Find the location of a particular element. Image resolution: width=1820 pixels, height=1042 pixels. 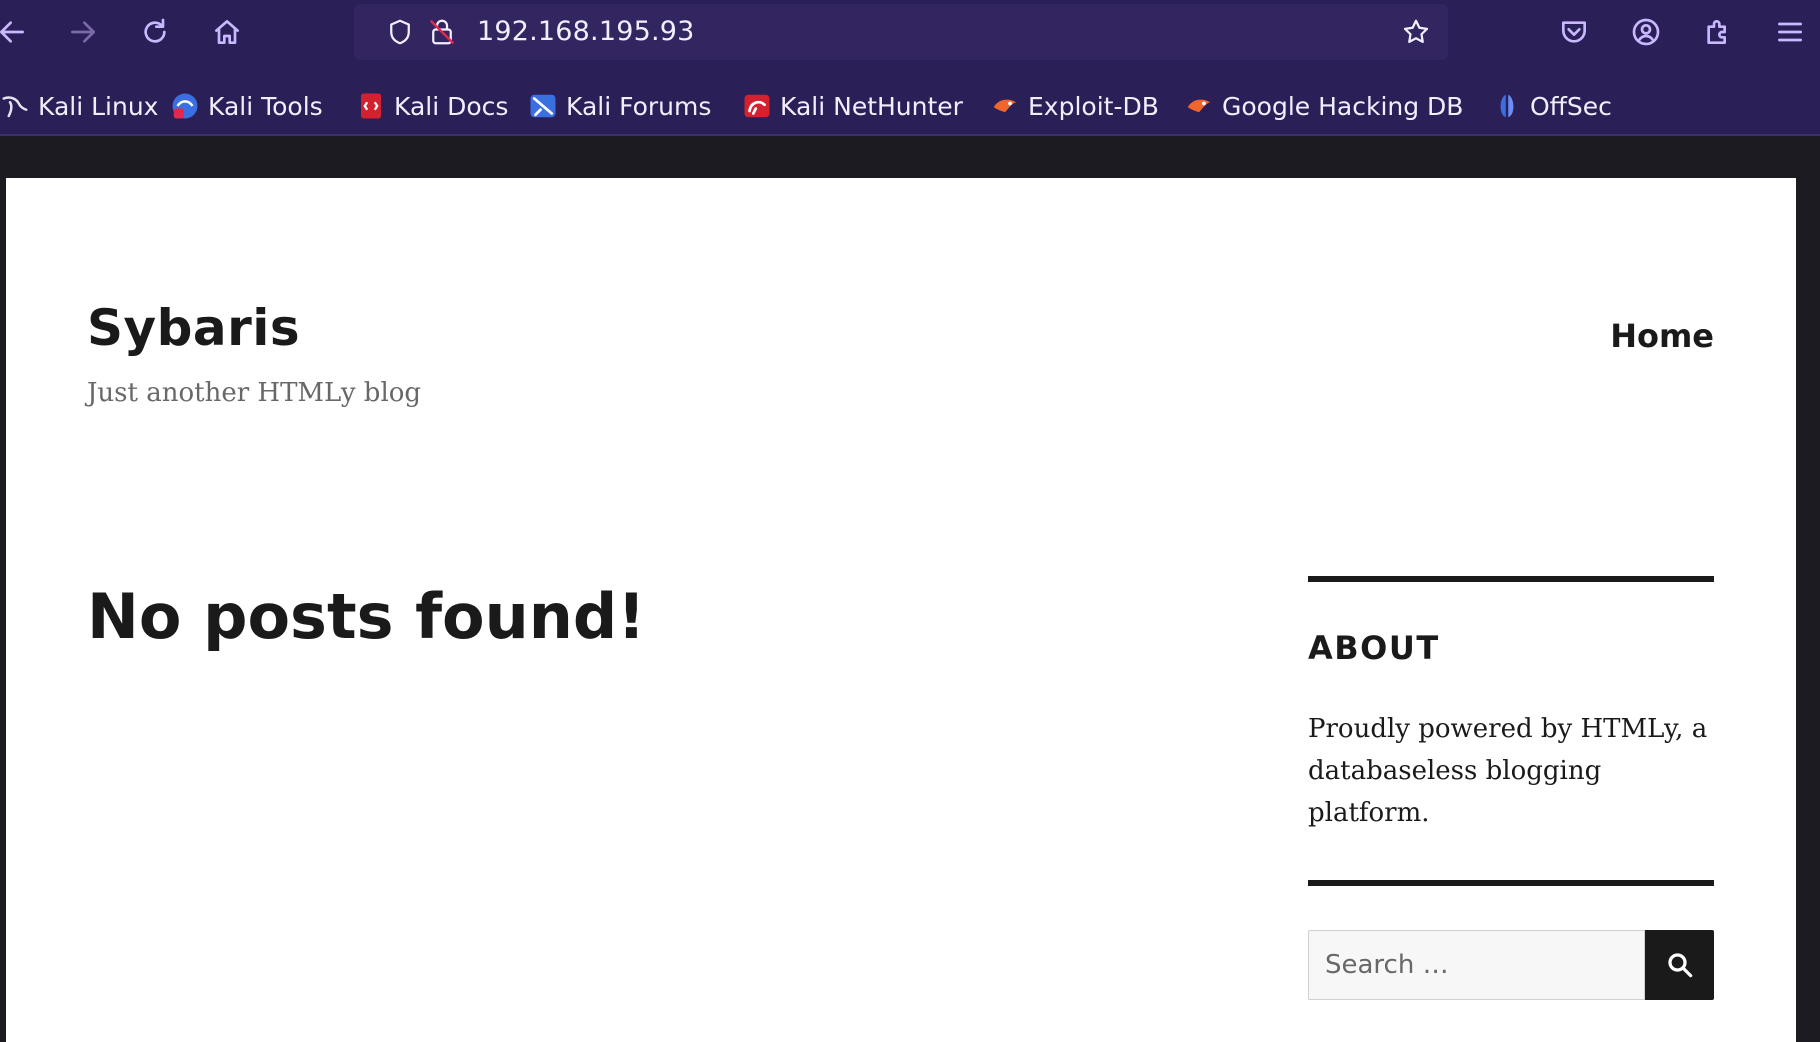

bookmark-kali-docs: Kali Docs is located at coordinates (432, 106).